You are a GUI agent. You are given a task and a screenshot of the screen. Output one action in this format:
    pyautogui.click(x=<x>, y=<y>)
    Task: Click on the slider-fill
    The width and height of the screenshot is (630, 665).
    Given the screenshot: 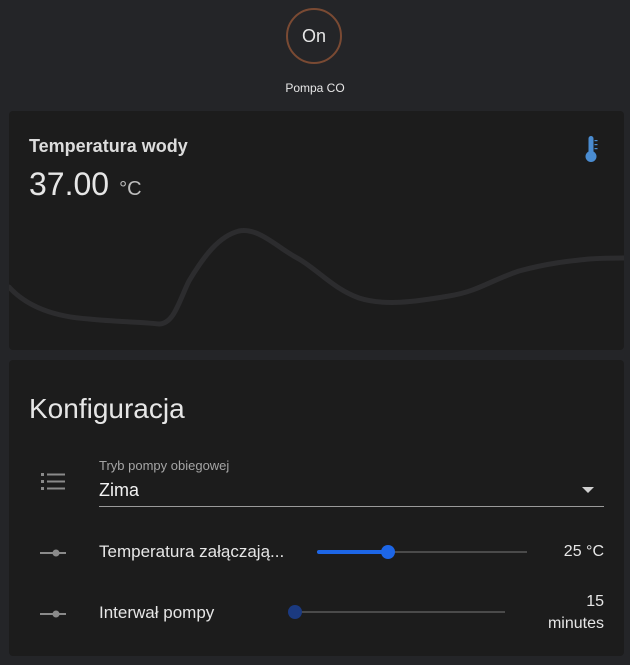 What is the action you would take?
    pyautogui.click(x=352, y=552)
    